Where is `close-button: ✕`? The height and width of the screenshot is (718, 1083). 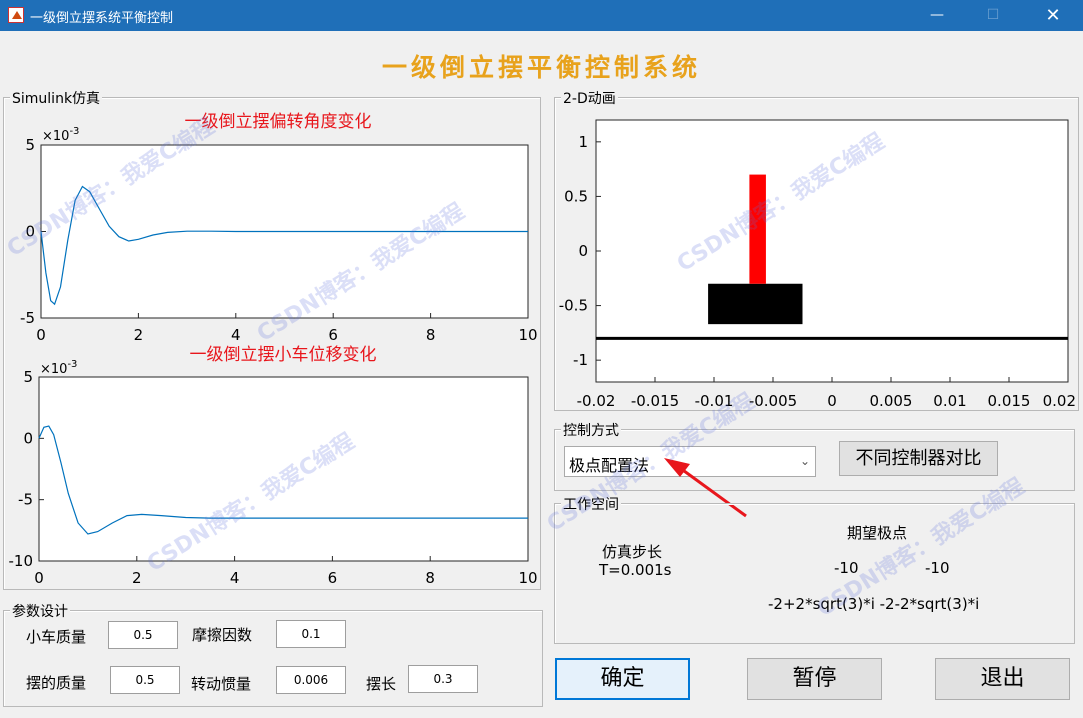 close-button: ✕ is located at coordinates (1053, 15).